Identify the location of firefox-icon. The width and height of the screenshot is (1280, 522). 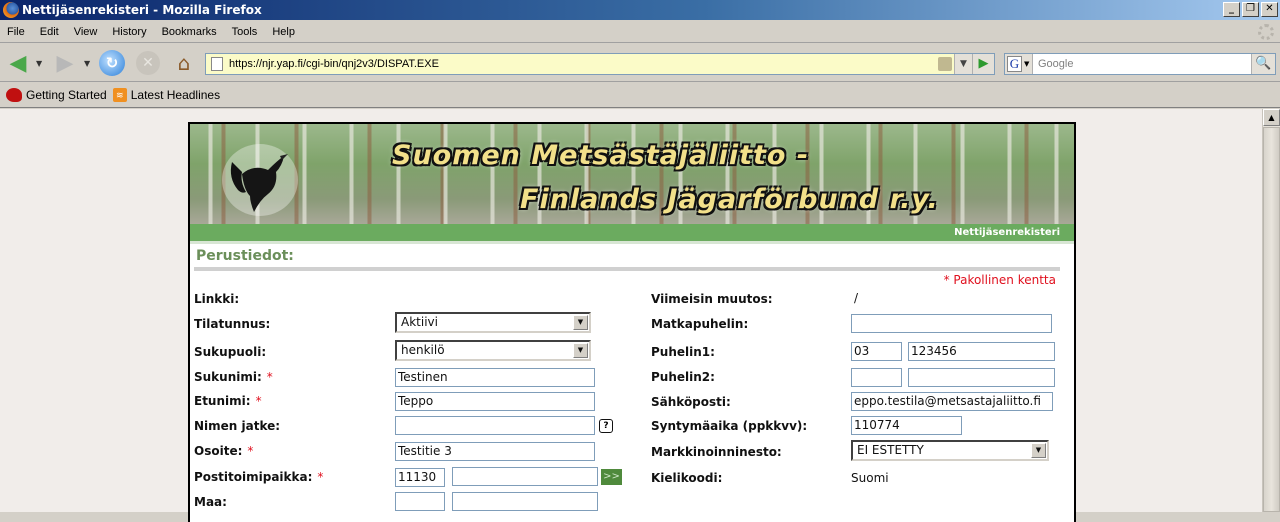
(11, 10).